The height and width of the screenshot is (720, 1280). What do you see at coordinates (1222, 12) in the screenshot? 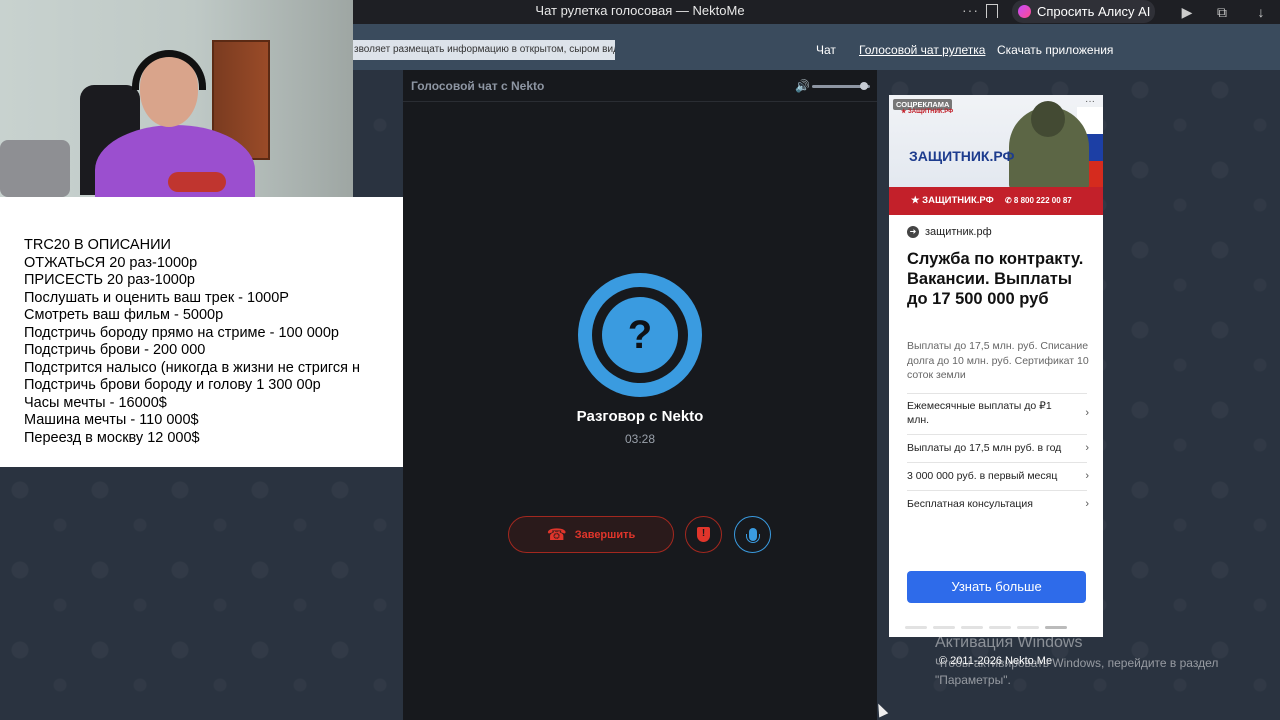
I see `extensions-icon: ⧉` at bounding box center [1222, 12].